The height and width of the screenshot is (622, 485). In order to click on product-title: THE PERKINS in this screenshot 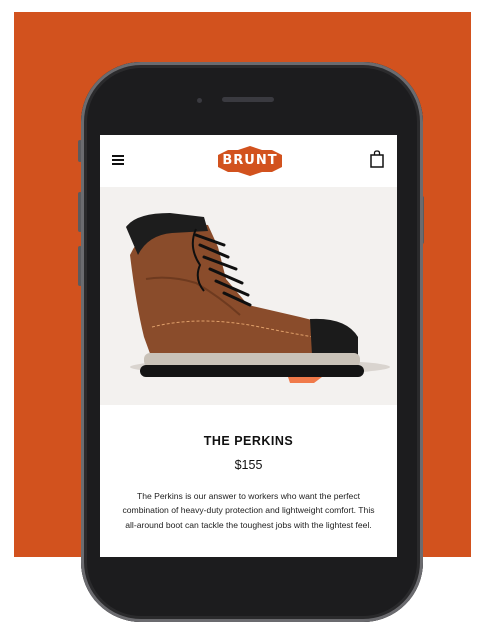, I will do `click(248, 441)`.